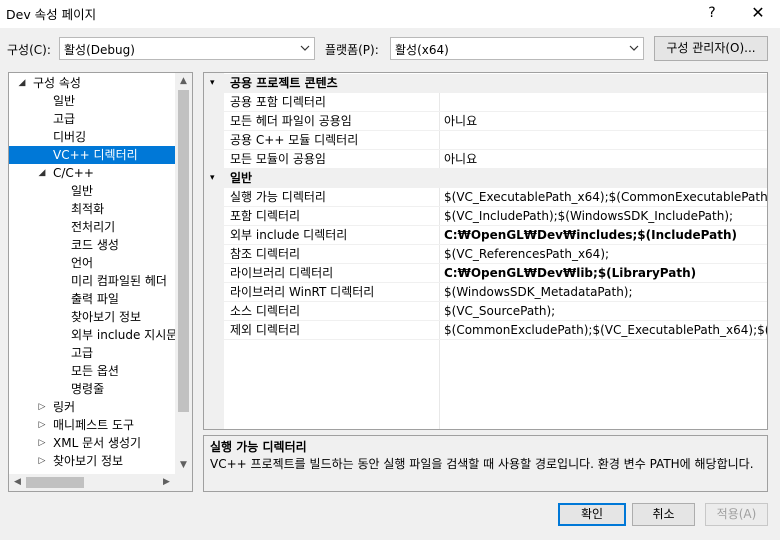  What do you see at coordinates (736, 514) in the screenshot?
I see `apply-button: 적용(A)` at bounding box center [736, 514].